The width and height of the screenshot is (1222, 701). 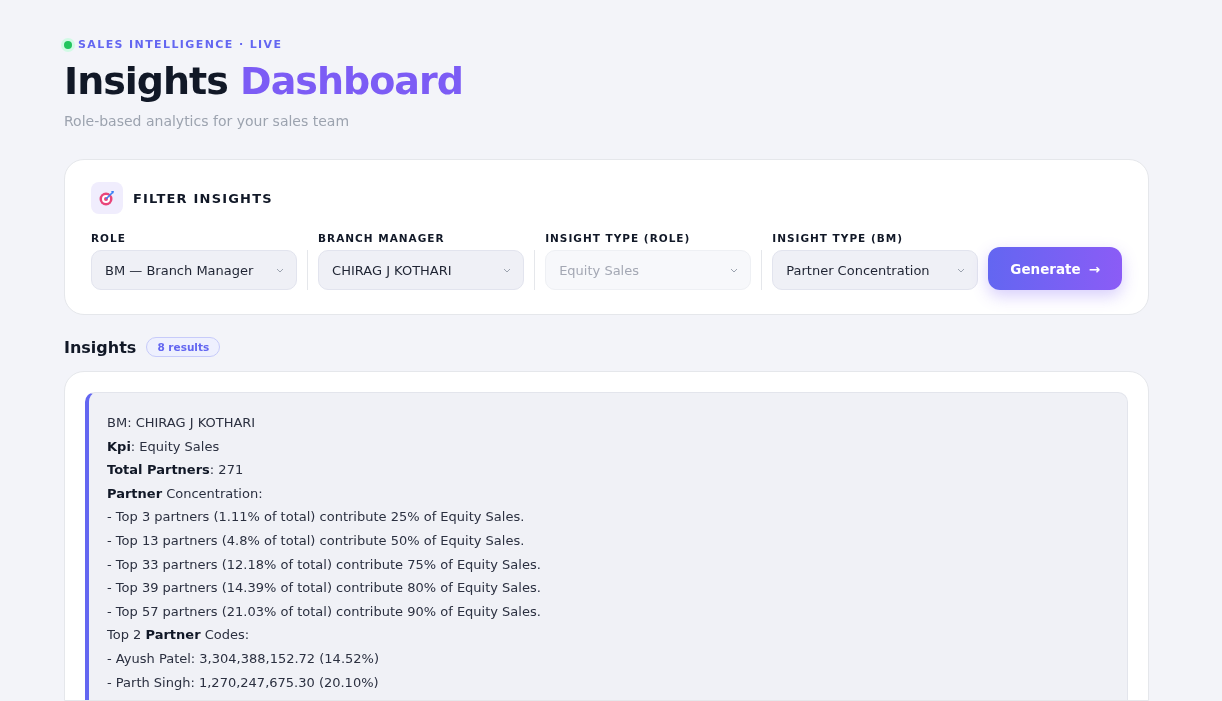 What do you see at coordinates (185, 493) in the screenshot?
I see `insight-line: Partner Concentration:` at bounding box center [185, 493].